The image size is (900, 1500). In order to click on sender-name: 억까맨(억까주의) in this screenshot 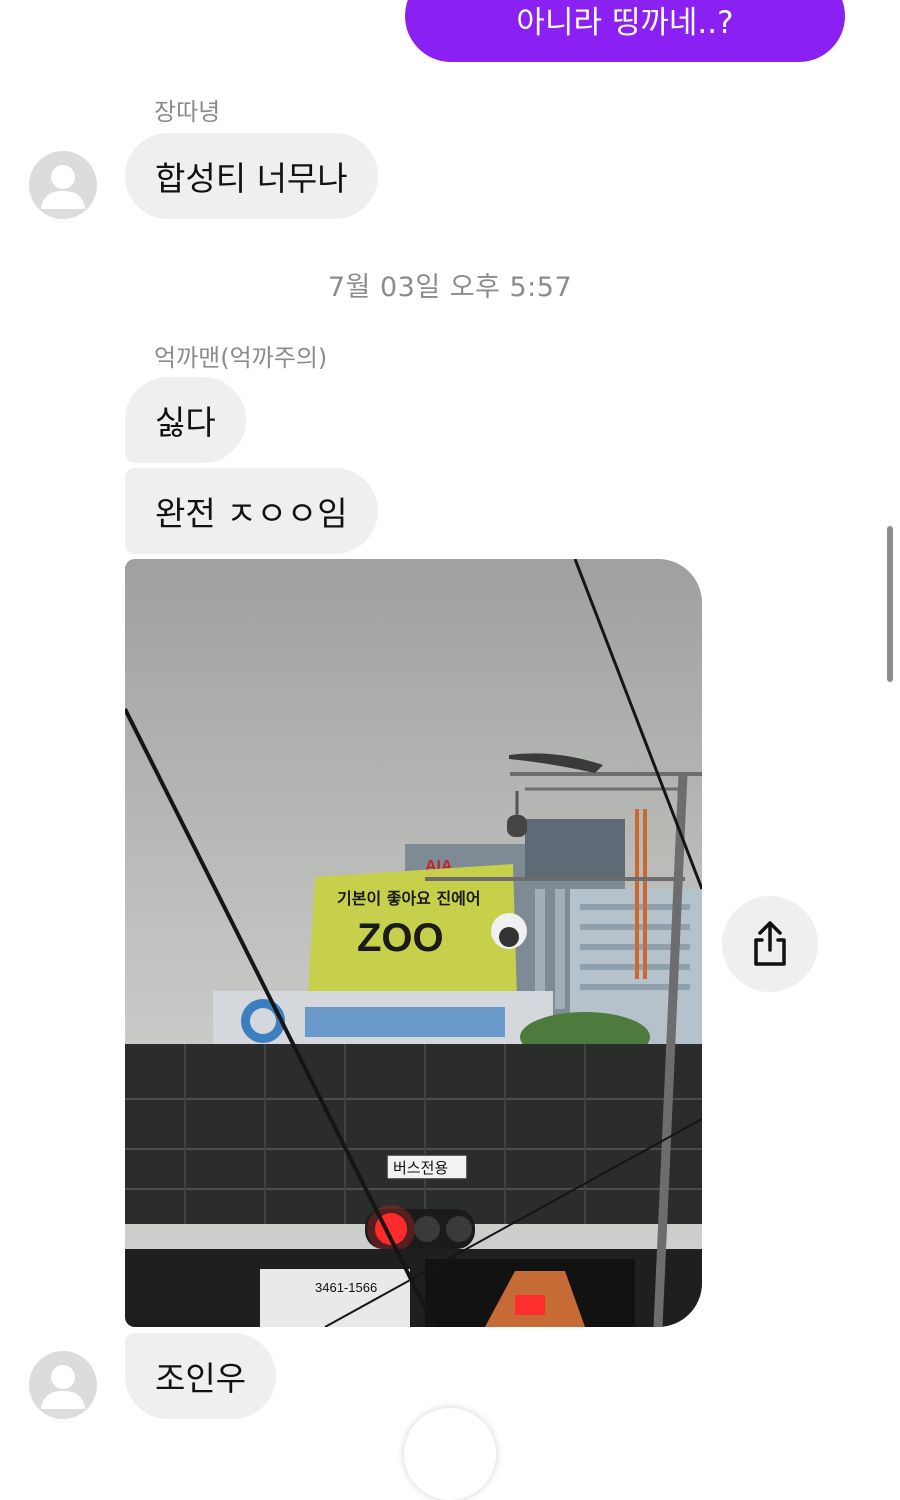, I will do `click(241, 358)`.